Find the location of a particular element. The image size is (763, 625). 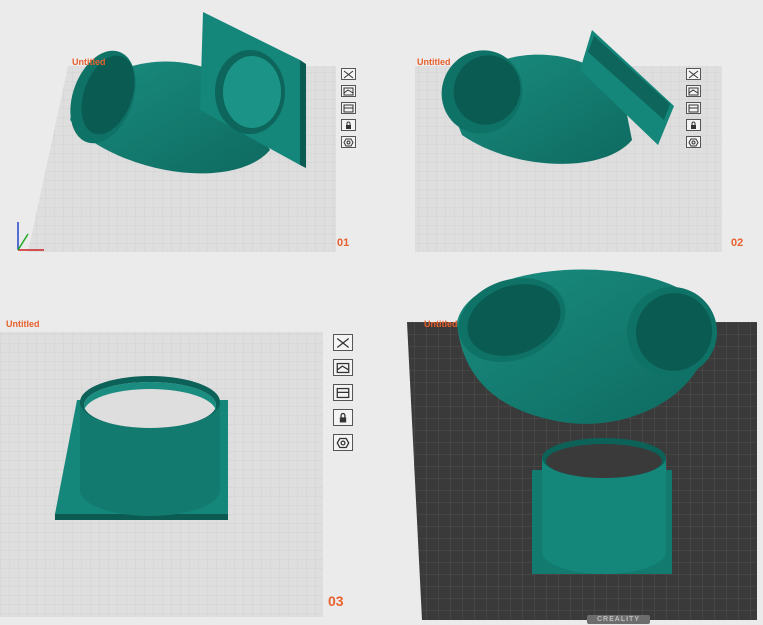

panel-number: 03 is located at coordinates (336, 601).